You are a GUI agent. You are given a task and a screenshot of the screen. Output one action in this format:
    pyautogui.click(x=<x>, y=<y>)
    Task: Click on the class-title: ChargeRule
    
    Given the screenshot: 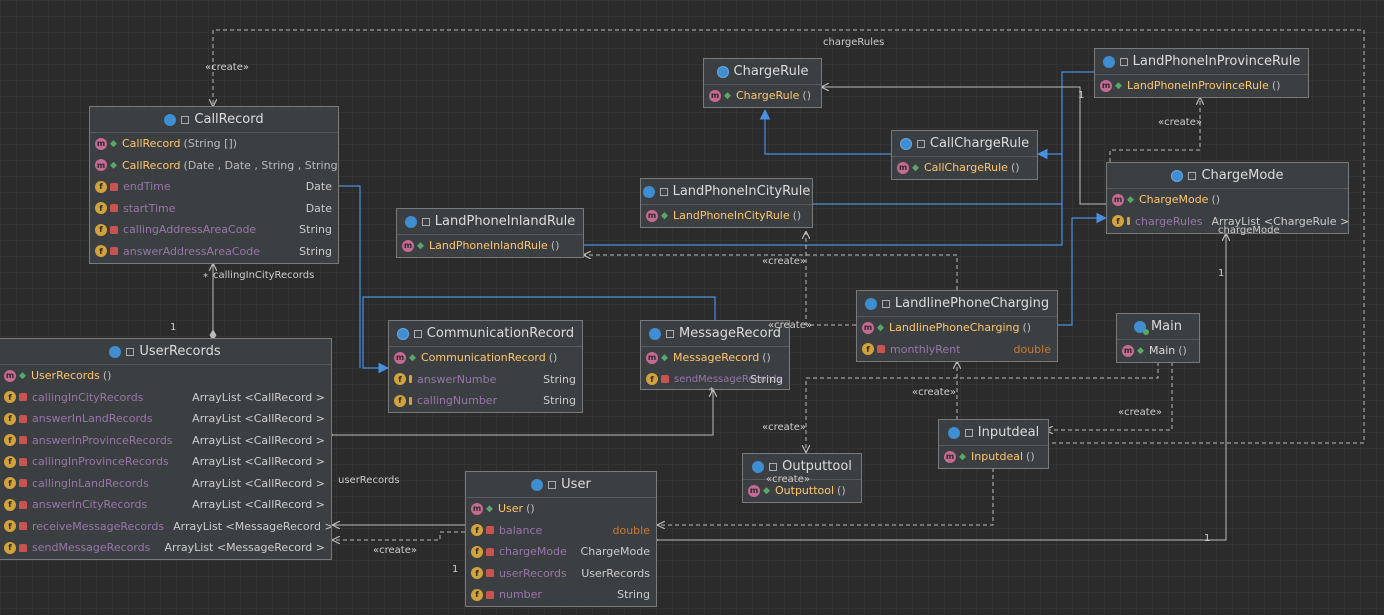 What is the action you would take?
    pyautogui.click(x=771, y=71)
    